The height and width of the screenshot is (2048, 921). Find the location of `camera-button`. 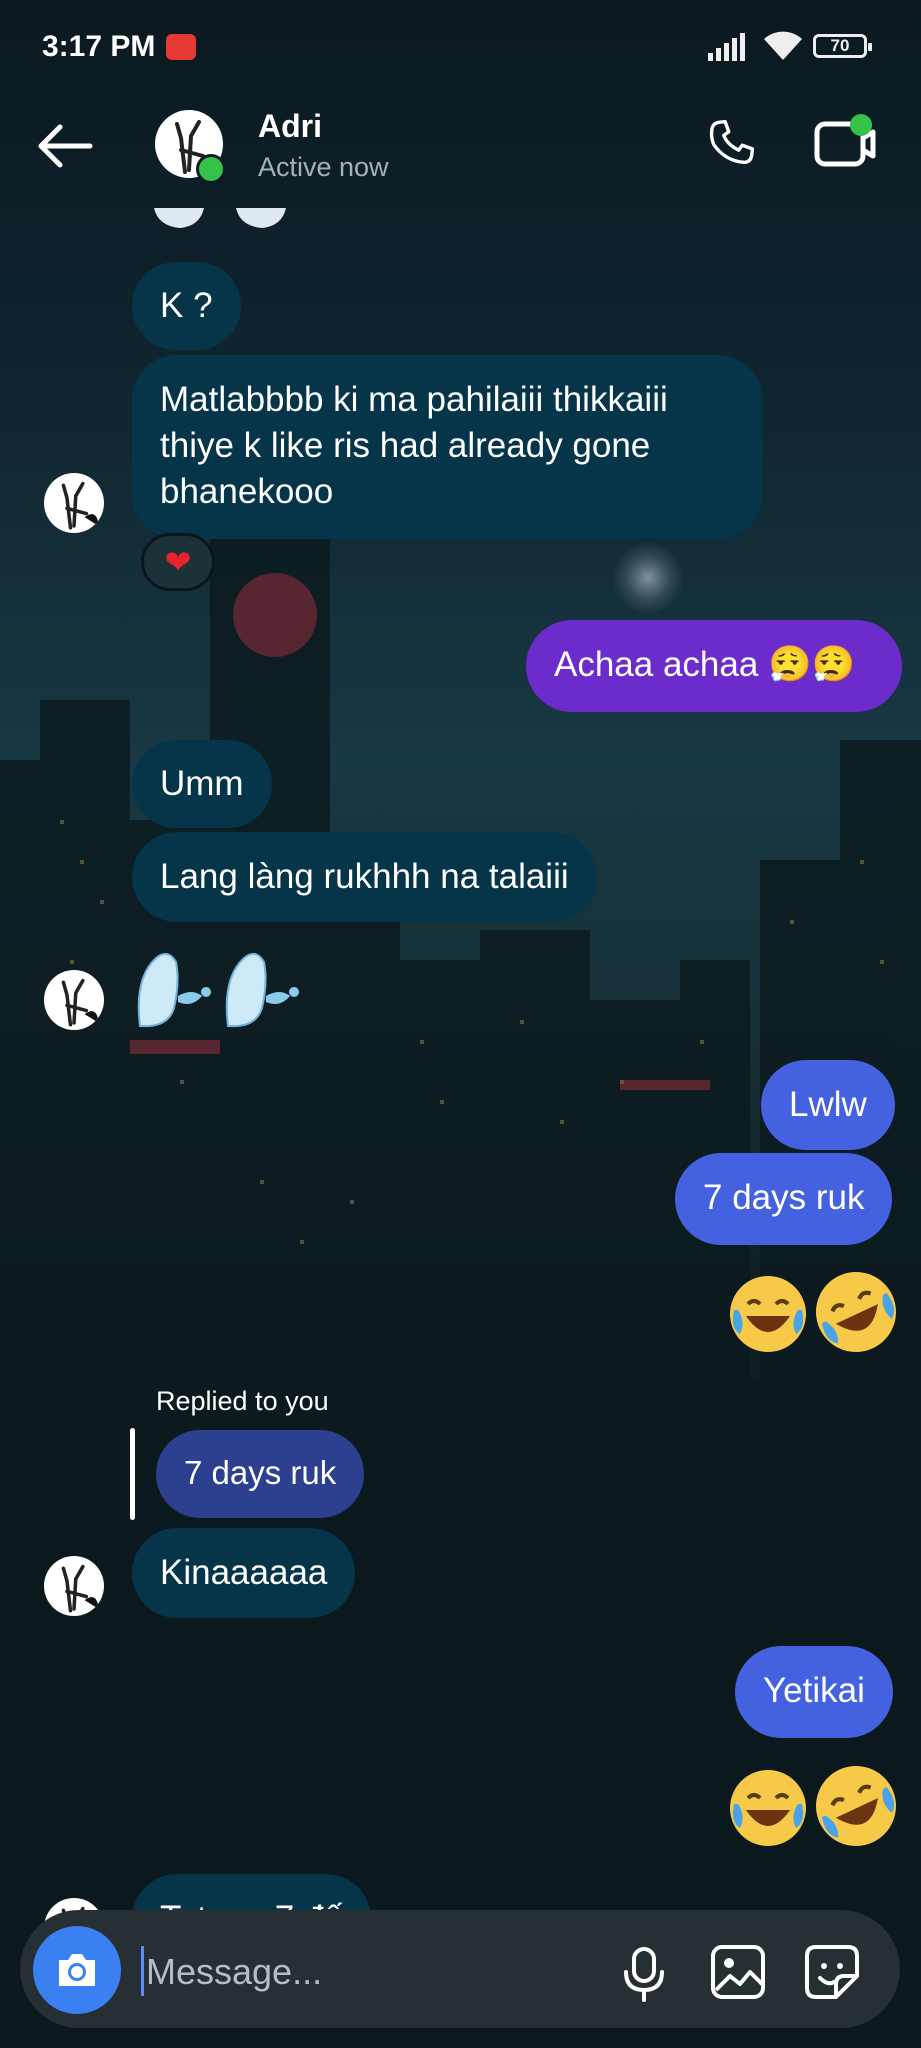

camera-button is located at coordinates (77, 1970).